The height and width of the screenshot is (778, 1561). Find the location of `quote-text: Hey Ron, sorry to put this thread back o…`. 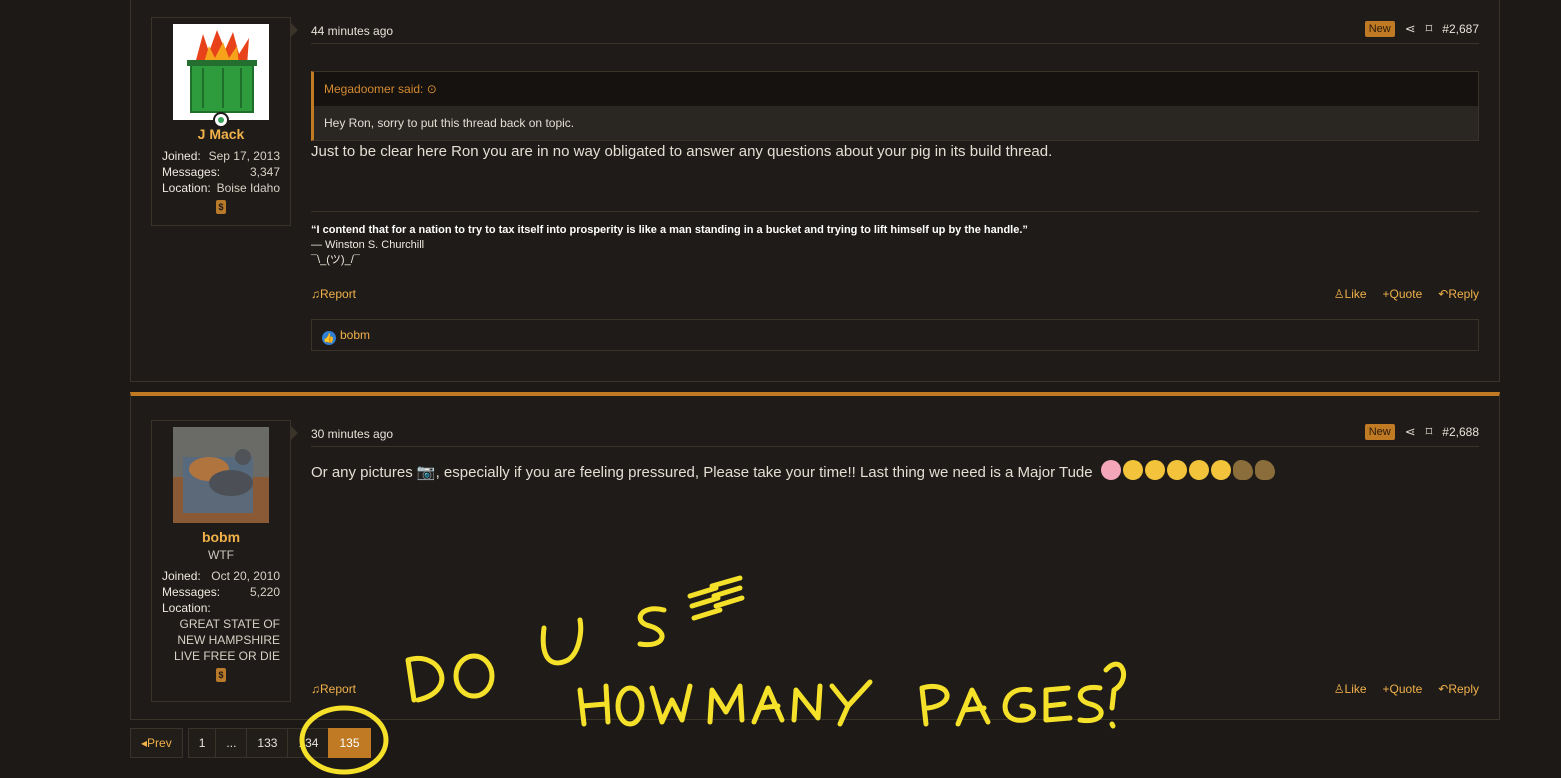

quote-text: Hey Ron, sorry to put this thread back o… is located at coordinates (896, 123).